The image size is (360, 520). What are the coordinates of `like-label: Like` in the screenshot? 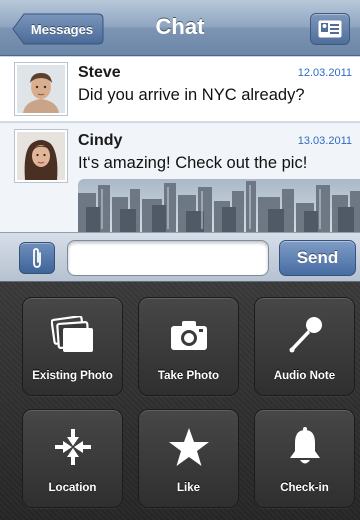 It's located at (188, 488).